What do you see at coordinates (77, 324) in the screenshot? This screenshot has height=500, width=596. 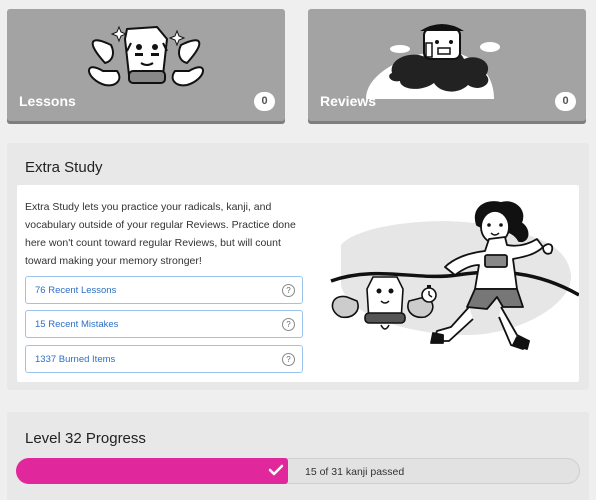 I see `recent-mistakes-label: 15 Recent Mistakes` at bounding box center [77, 324].